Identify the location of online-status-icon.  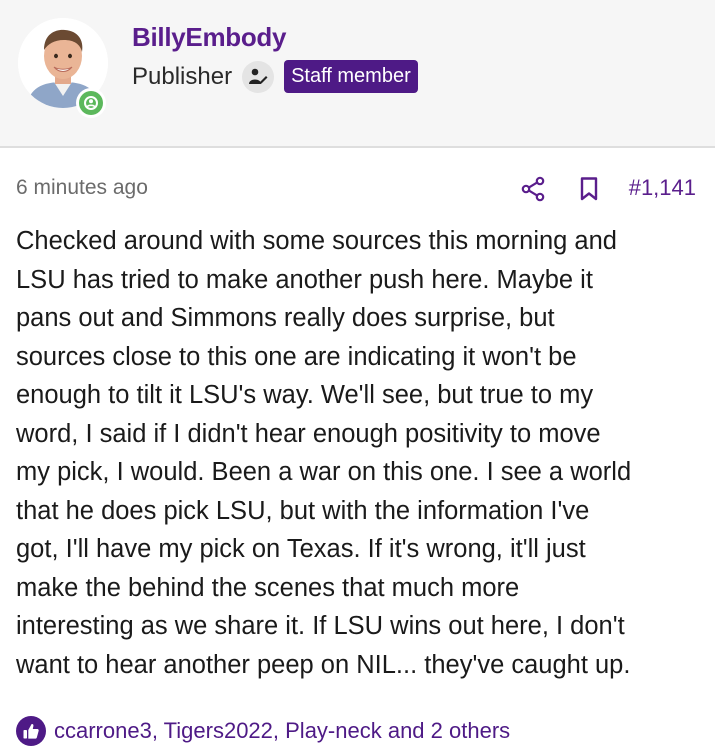
(91, 103).